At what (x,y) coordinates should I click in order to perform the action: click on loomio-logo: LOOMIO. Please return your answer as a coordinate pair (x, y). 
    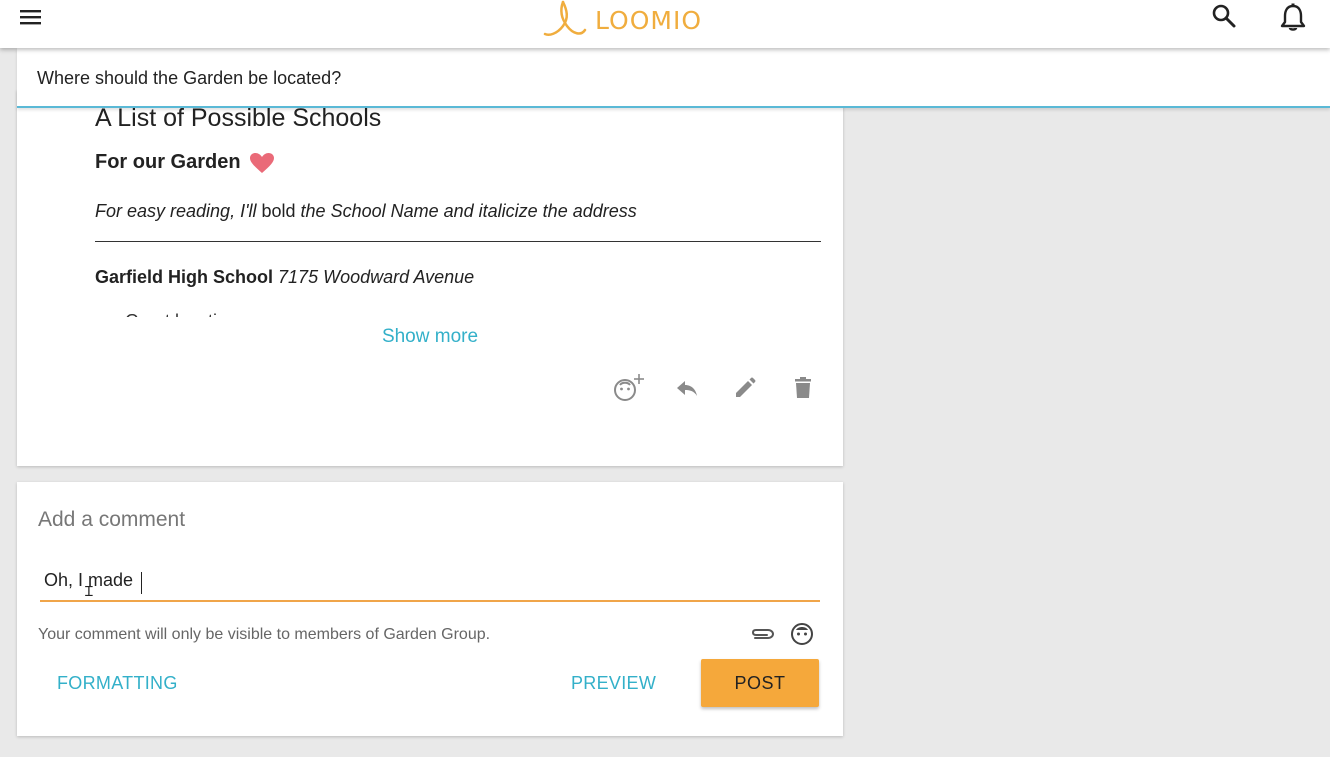
    Looking at the image, I should click on (622, 20).